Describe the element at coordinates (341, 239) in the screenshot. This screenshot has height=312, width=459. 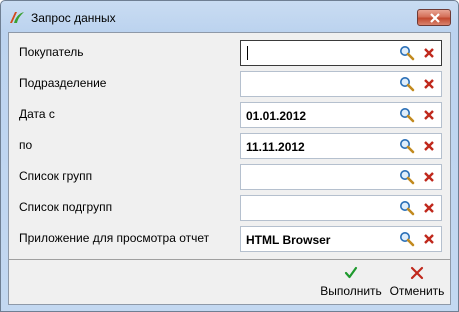
I see `viewer-app-input: HTML Browser` at that location.